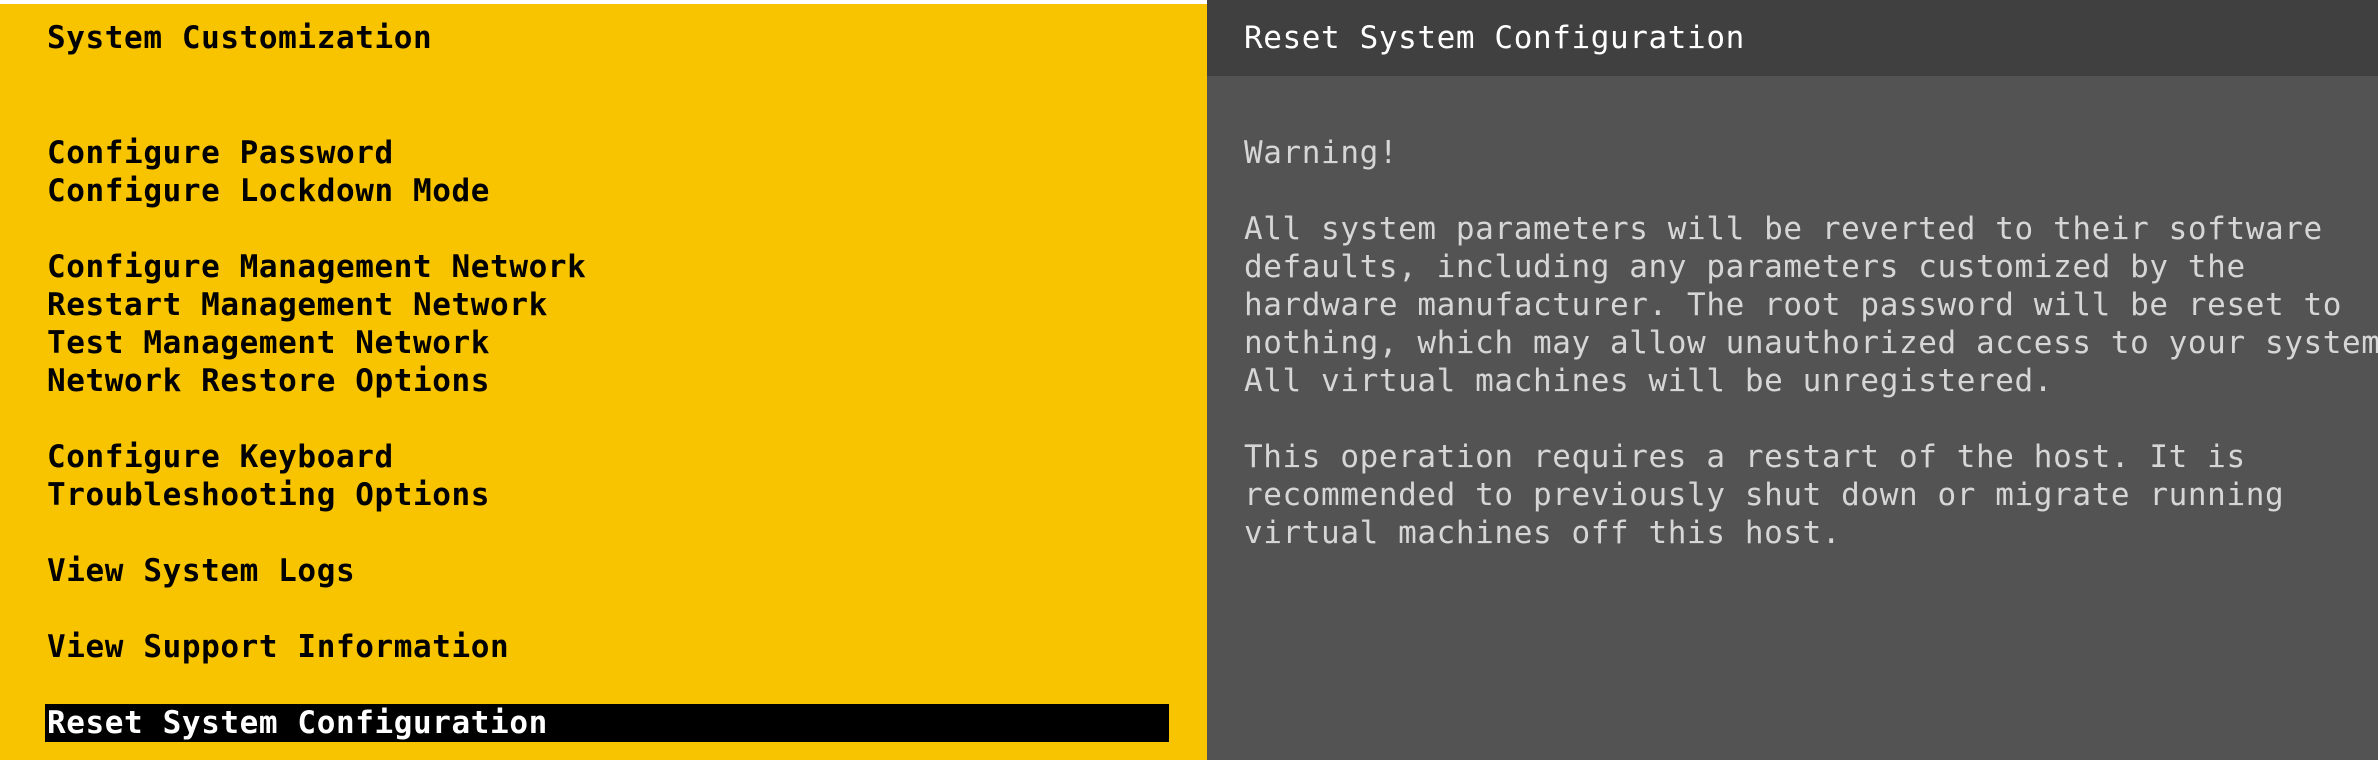 The height and width of the screenshot is (760, 2378). I want to click on menu-item-configure-lockdown-mode: Configure Lockdown Mode, so click(268, 191).